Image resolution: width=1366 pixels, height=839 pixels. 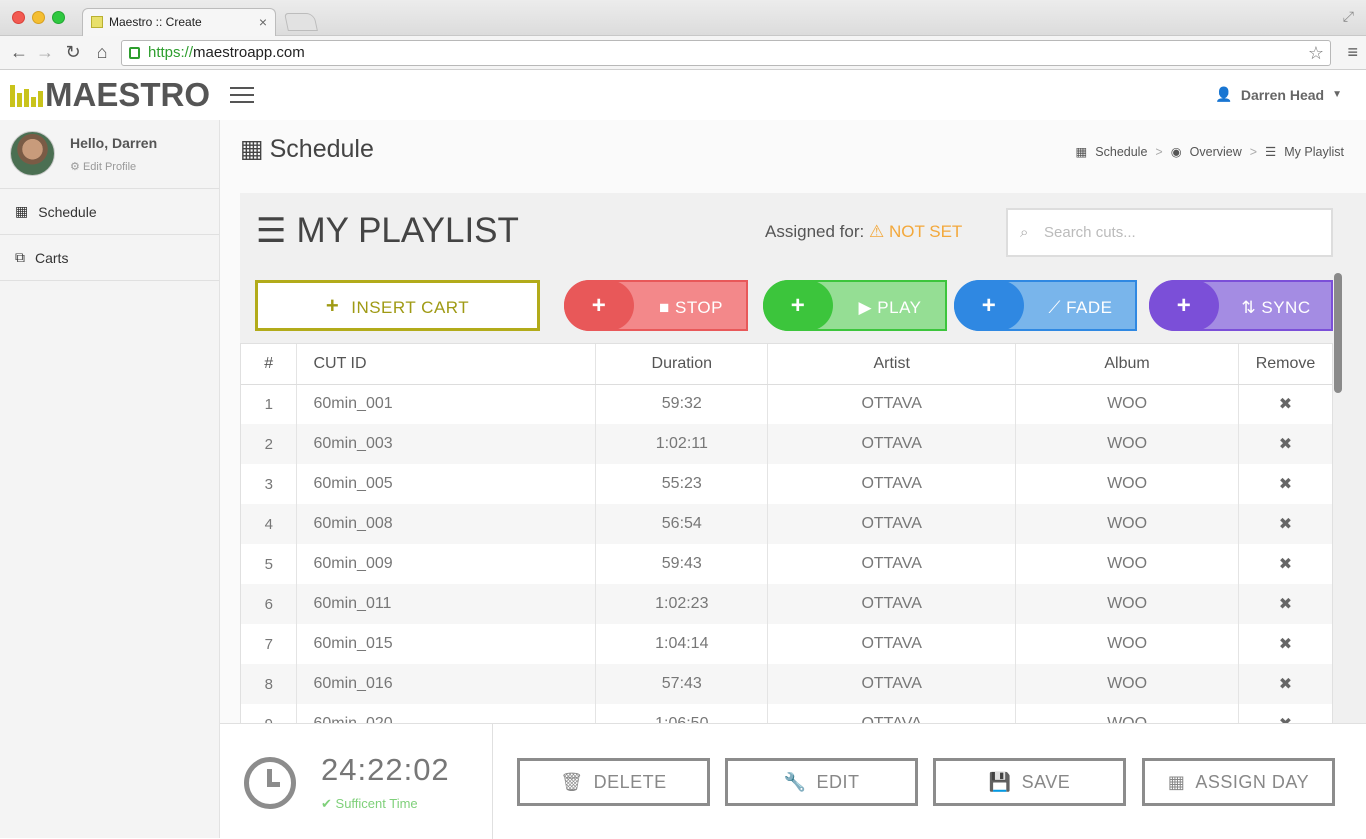 What do you see at coordinates (38, 17) in the screenshot?
I see `minimize-window-button` at bounding box center [38, 17].